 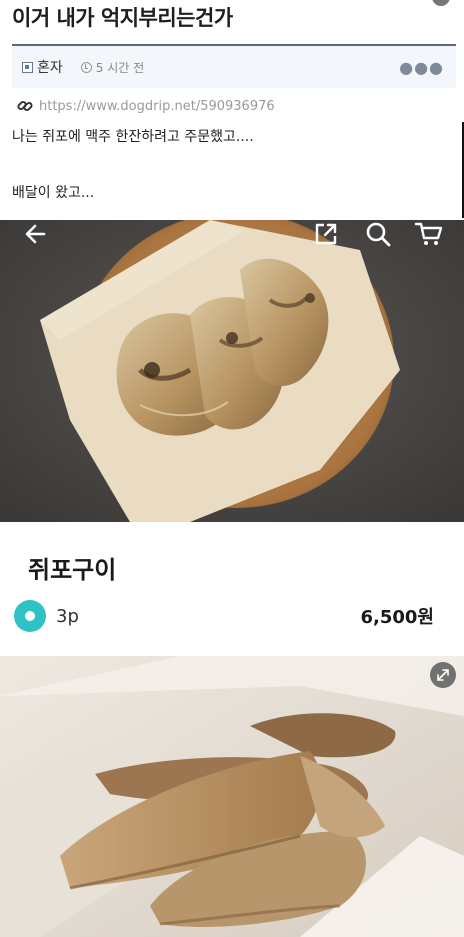 What do you see at coordinates (234, 66) in the screenshot?
I see `post-meta-bar: 혼자 5 시간 전 ●●●` at bounding box center [234, 66].